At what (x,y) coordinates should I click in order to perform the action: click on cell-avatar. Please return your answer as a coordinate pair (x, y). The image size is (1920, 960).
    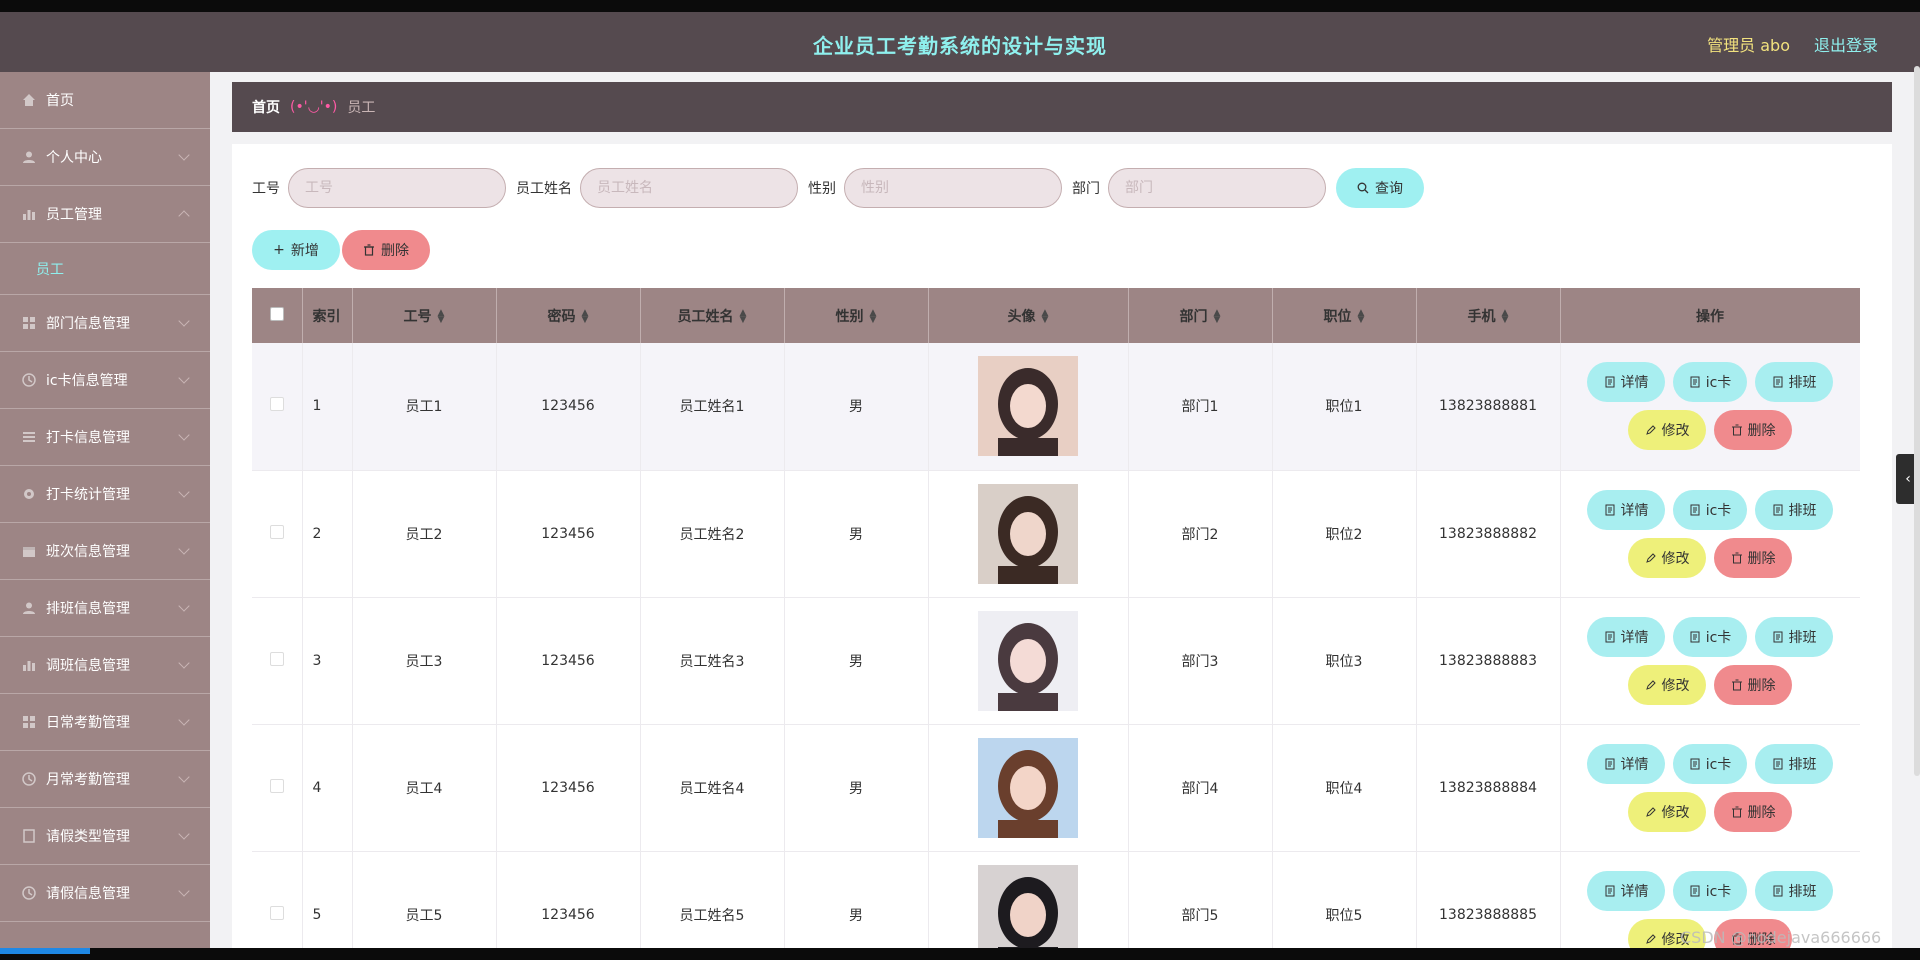
    Looking at the image, I should click on (1028, 788).